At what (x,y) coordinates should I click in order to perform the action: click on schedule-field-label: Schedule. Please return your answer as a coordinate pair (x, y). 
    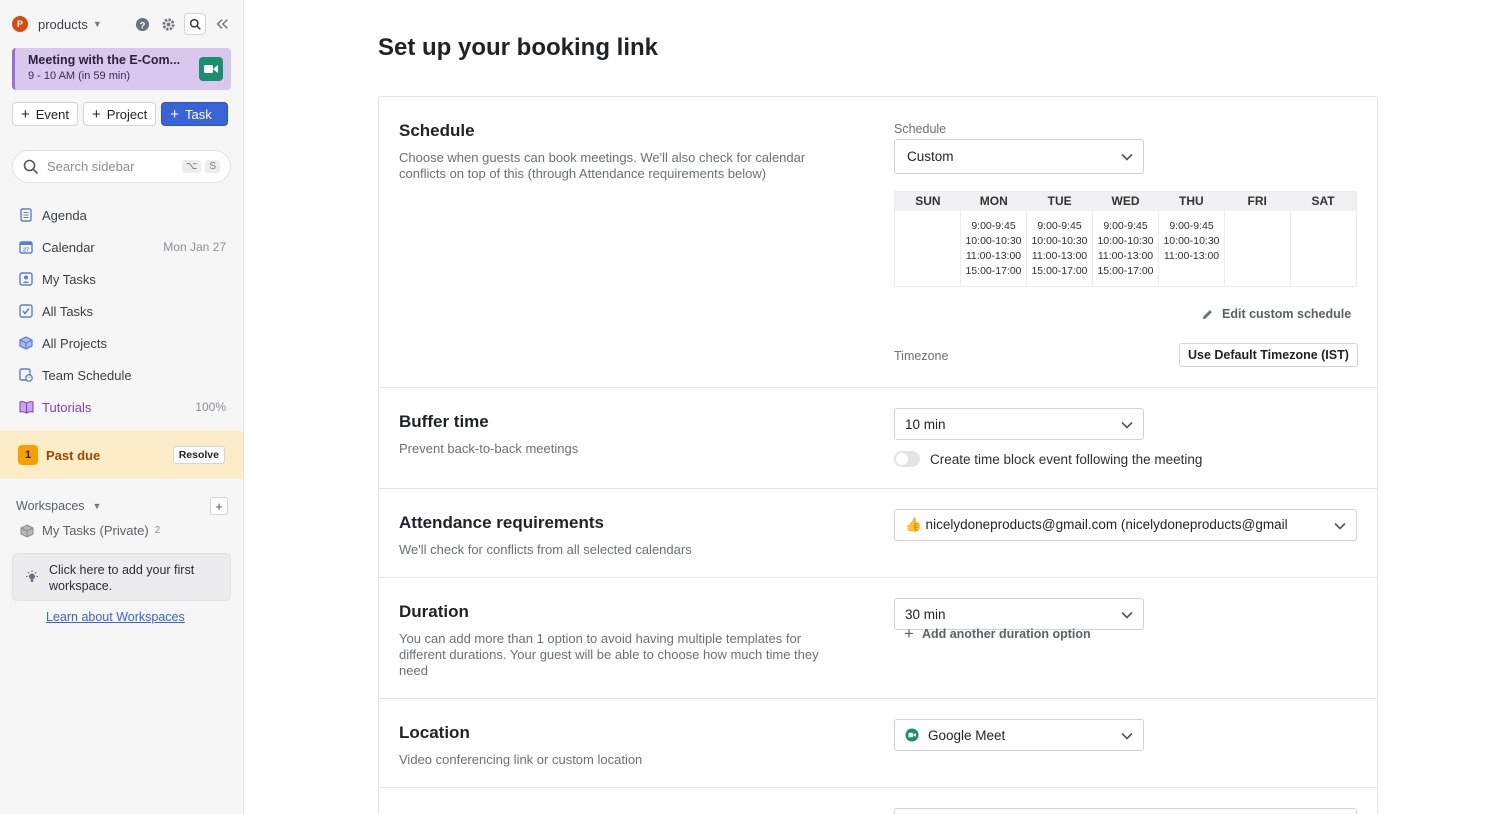
    Looking at the image, I should click on (920, 129).